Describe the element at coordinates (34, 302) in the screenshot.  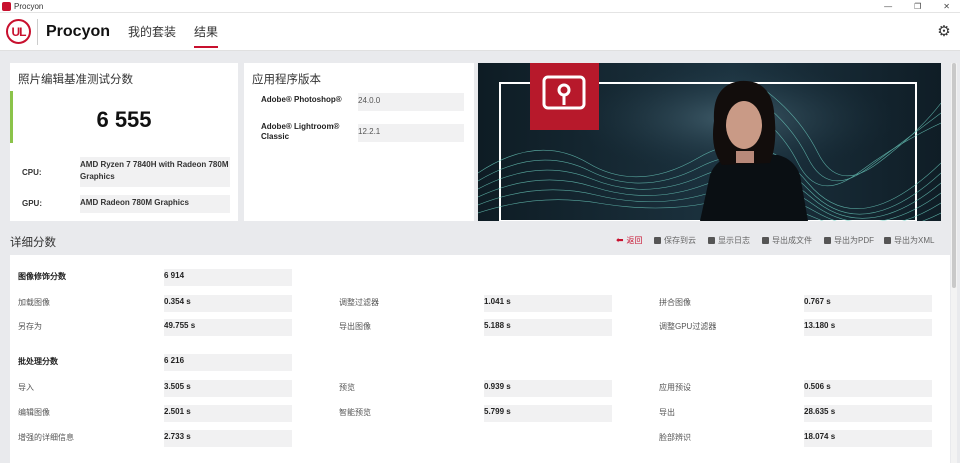
I see `metric-name: 加载图像` at that location.